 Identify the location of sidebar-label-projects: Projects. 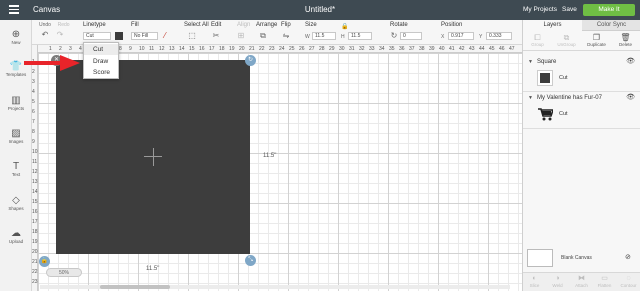
(16, 108).